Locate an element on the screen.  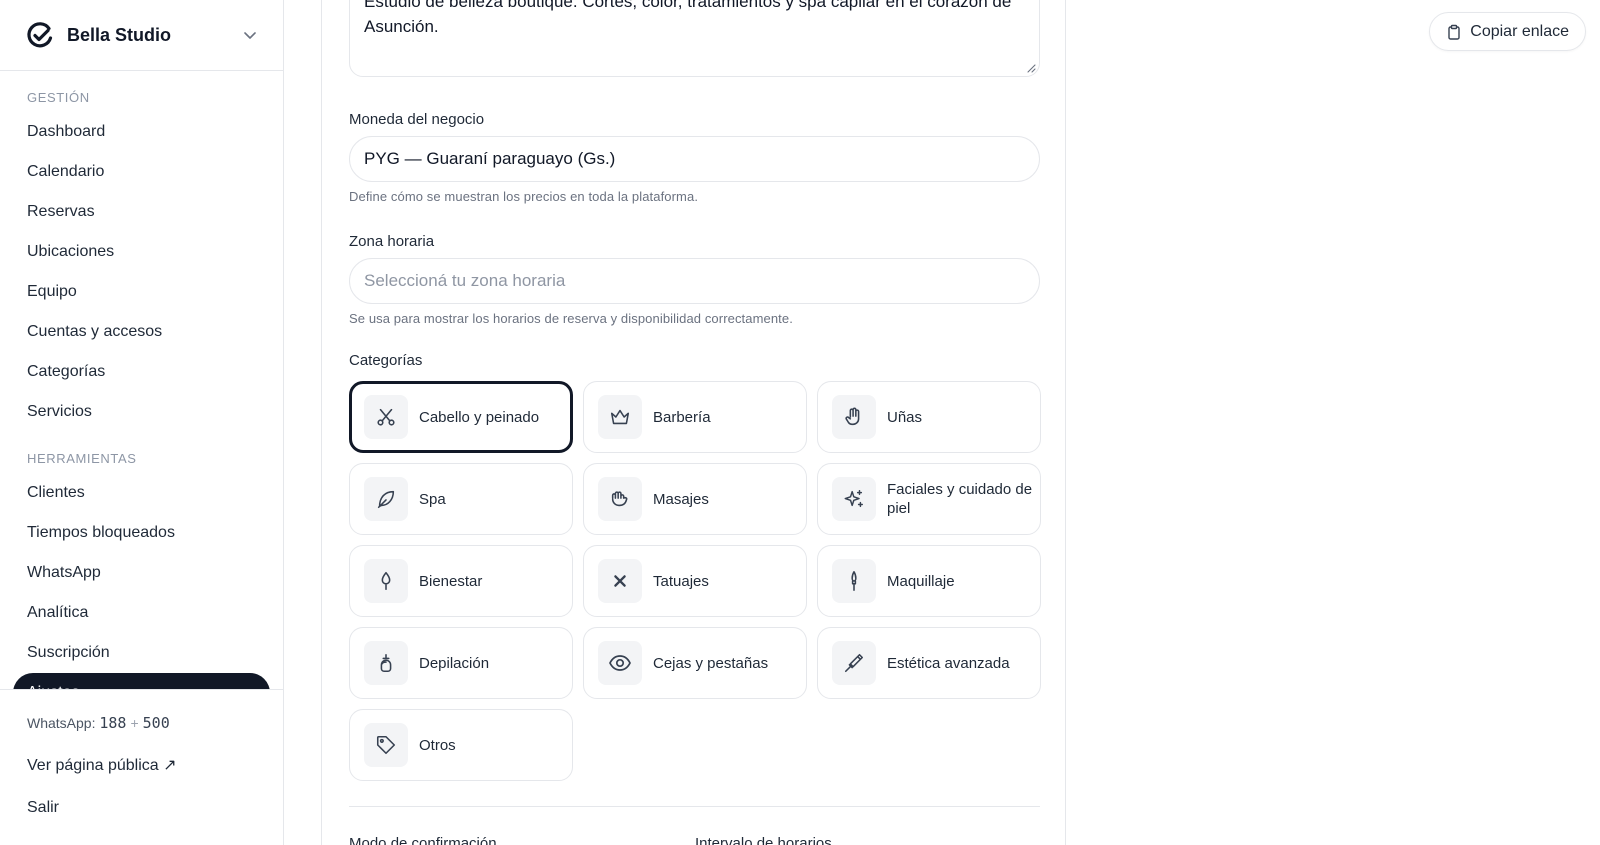
category-makeup: Maquillaje is located at coordinates (929, 581).